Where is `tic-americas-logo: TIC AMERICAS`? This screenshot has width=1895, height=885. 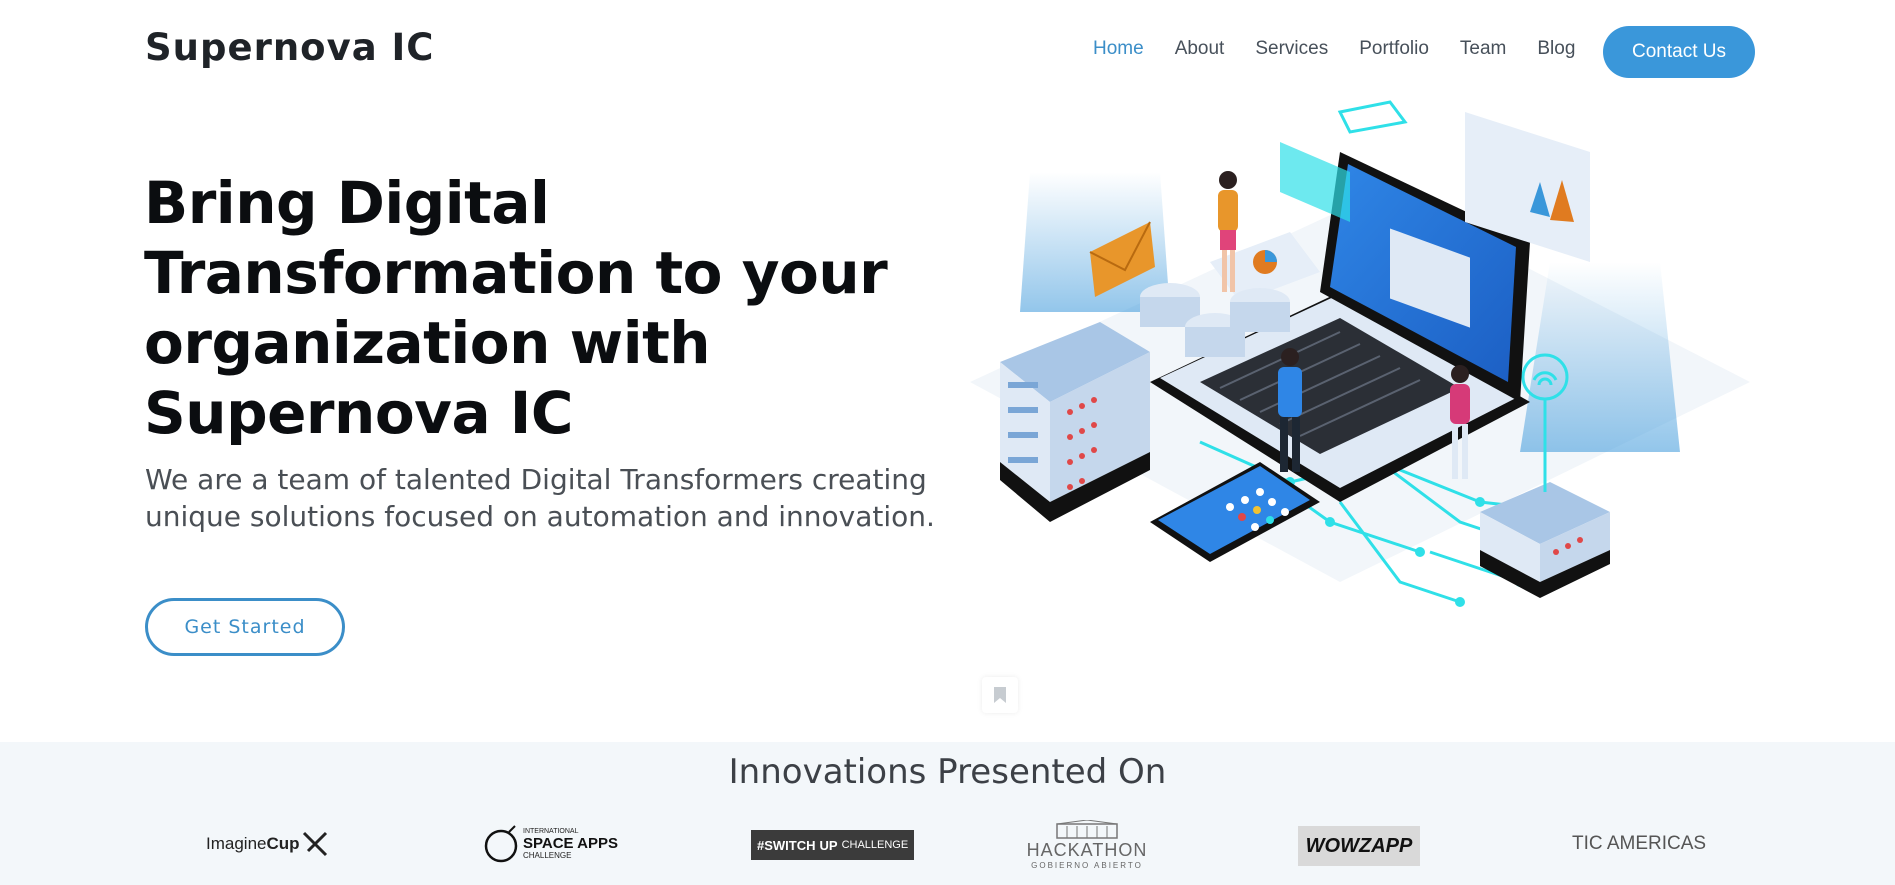 tic-americas-logo: TIC AMERICAS is located at coordinates (1639, 844).